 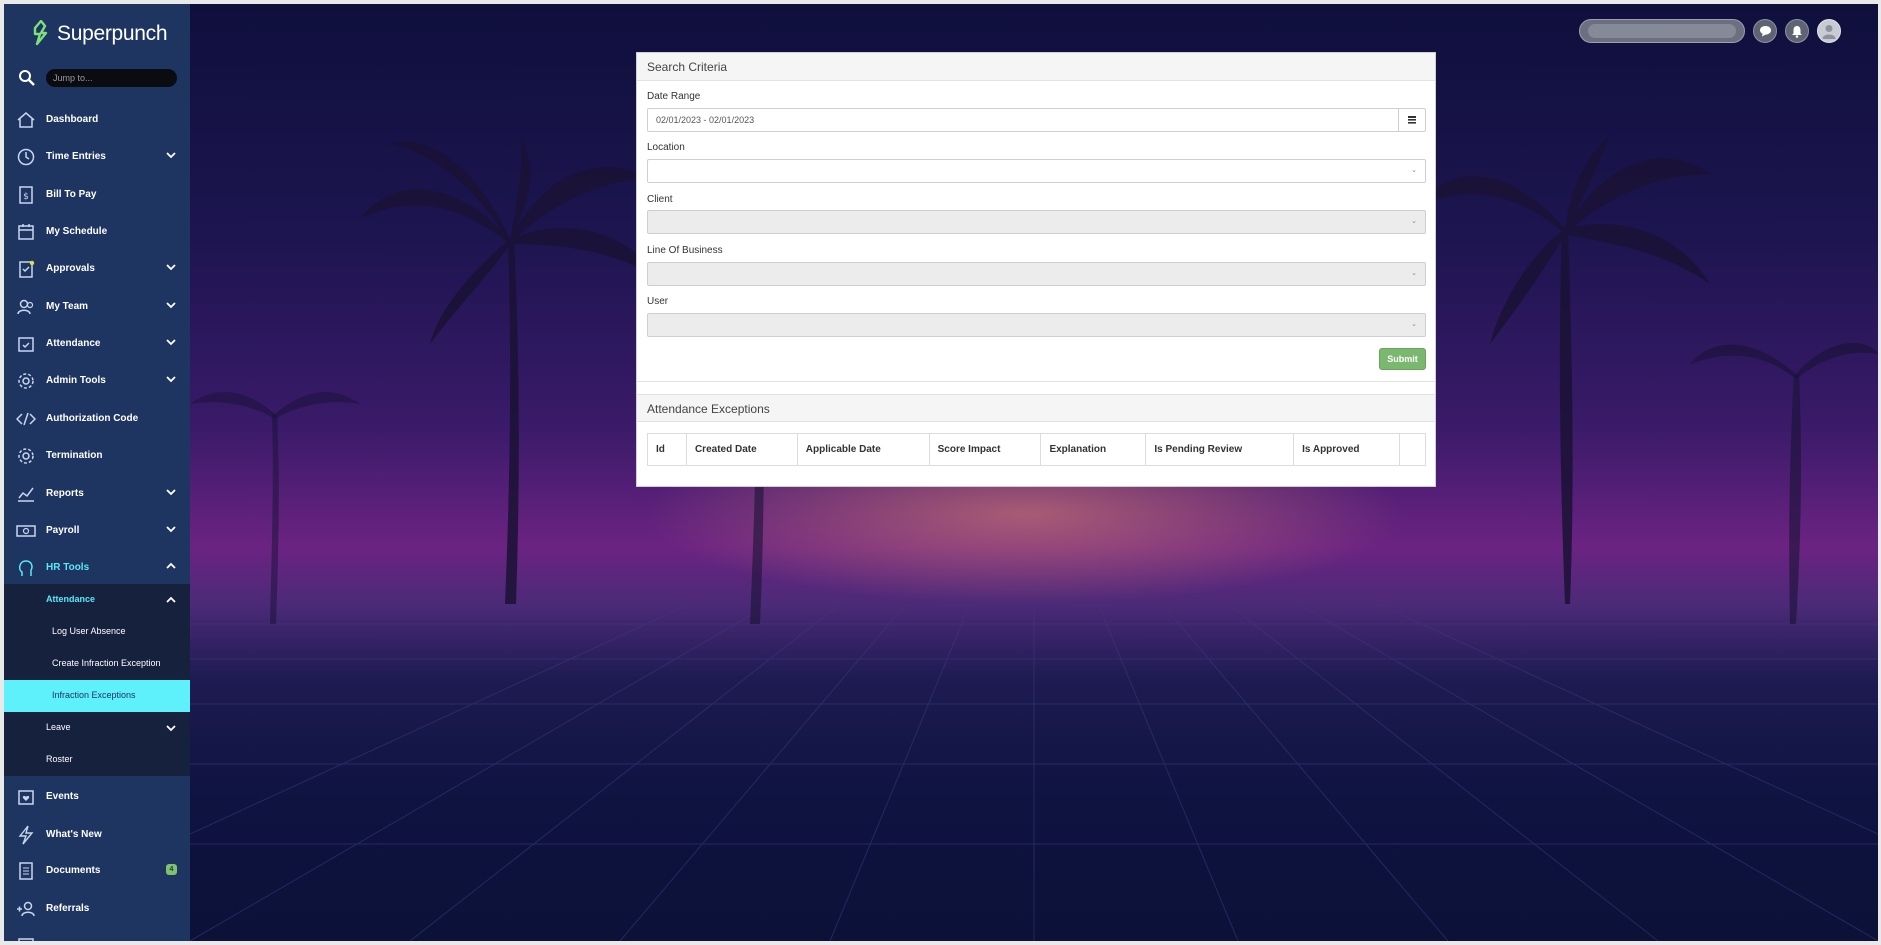 What do you see at coordinates (674, 96) in the screenshot?
I see `date-range-label: Date Range` at bounding box center [674, 96].